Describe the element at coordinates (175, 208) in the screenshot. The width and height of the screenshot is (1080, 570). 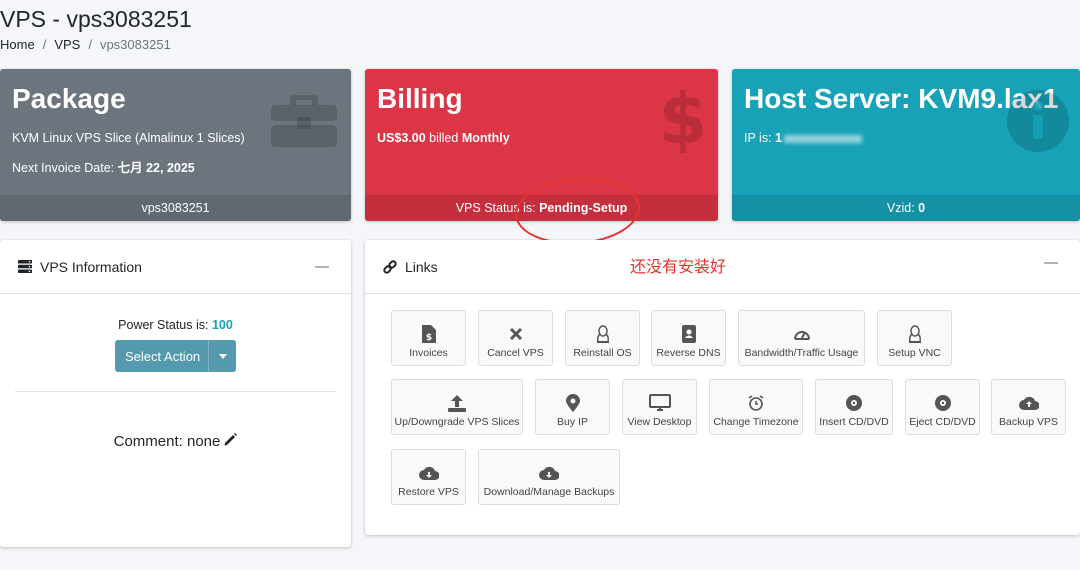
I see `package-footer: vps3083251` at that location.